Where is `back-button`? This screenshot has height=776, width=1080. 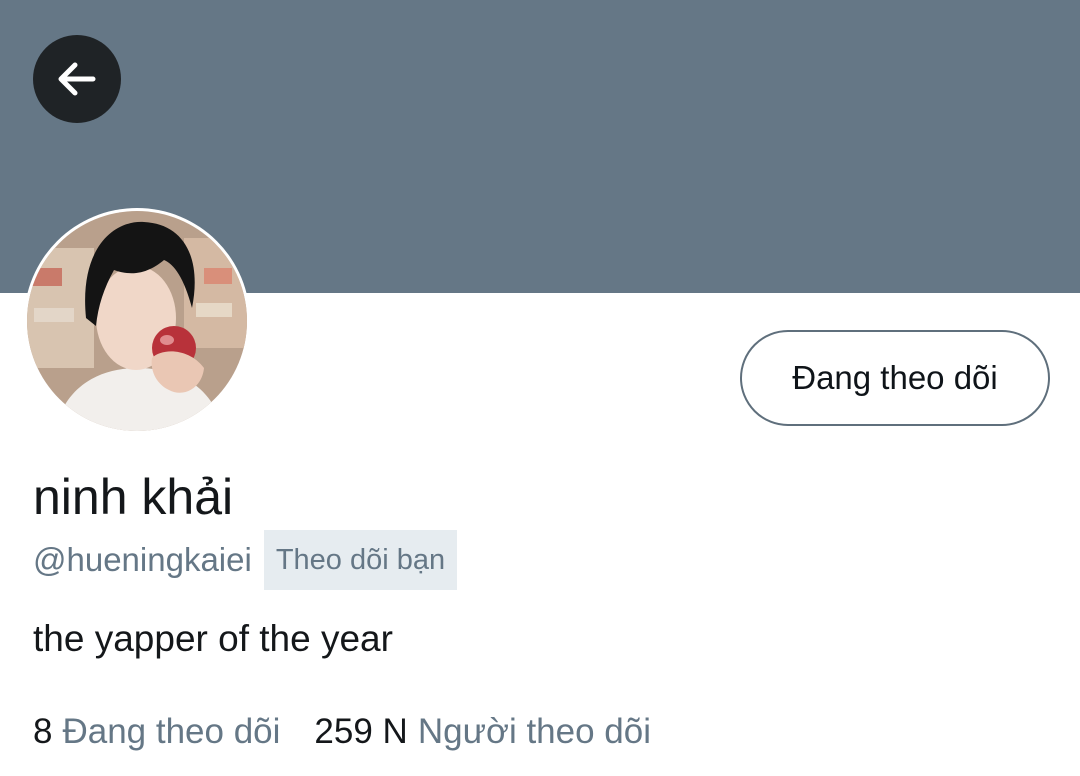 back-button is located at coordinates (77, 79).